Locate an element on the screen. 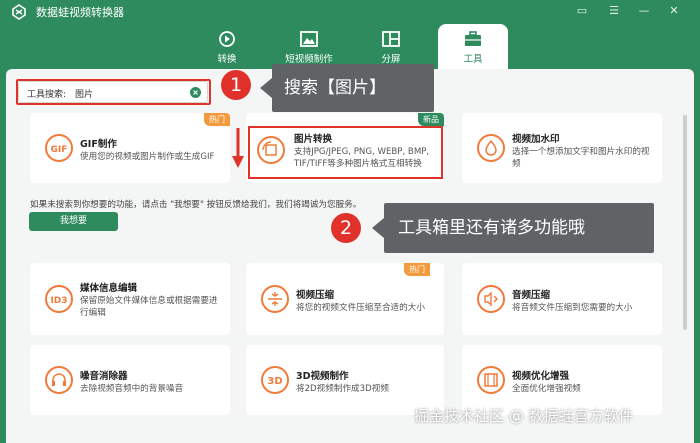 This screenshot has height=443, width=700. new-badge: 新品 is located at coordinates (431, 119).